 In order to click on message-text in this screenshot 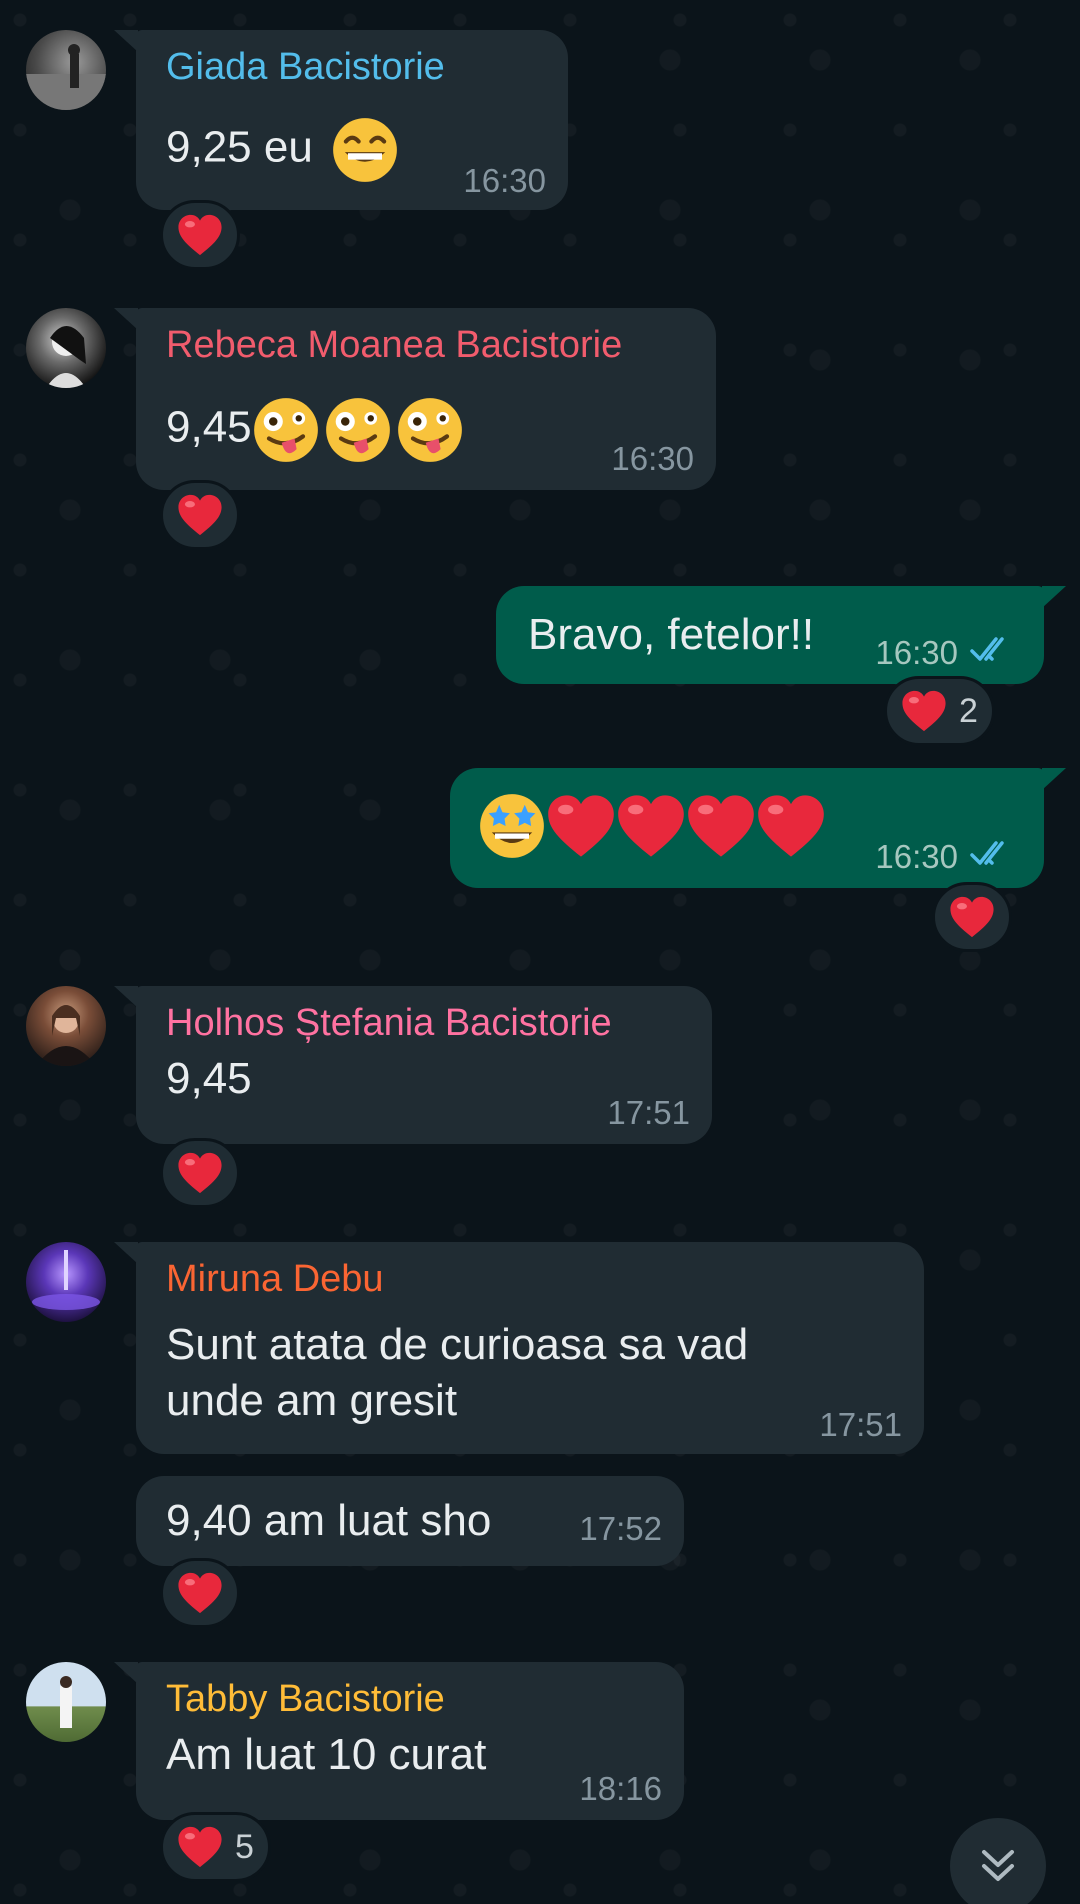, I will do `click(652, 826)`.